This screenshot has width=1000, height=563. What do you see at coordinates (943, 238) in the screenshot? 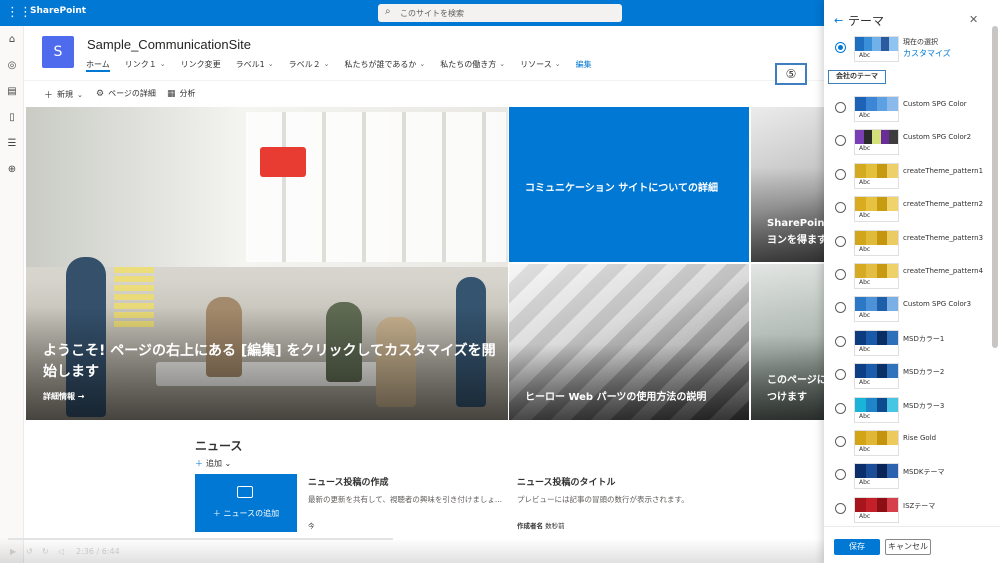
I see `theme-name: createTheme_pattern3` at bounding box center [943, 238].